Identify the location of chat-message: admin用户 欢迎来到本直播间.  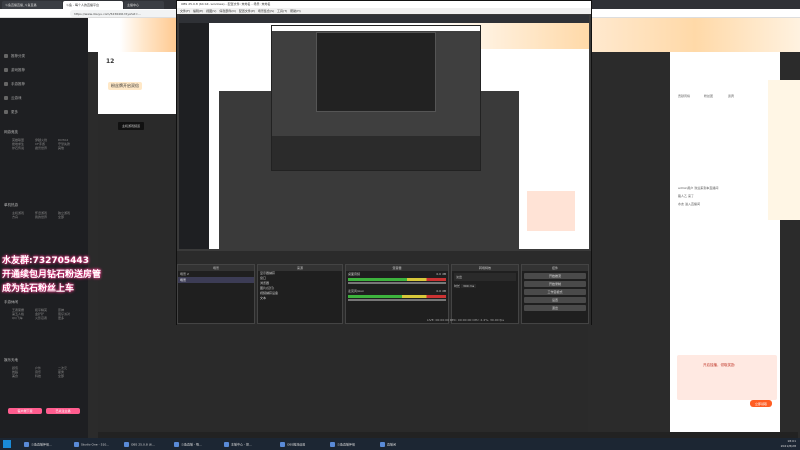
(698, 188).